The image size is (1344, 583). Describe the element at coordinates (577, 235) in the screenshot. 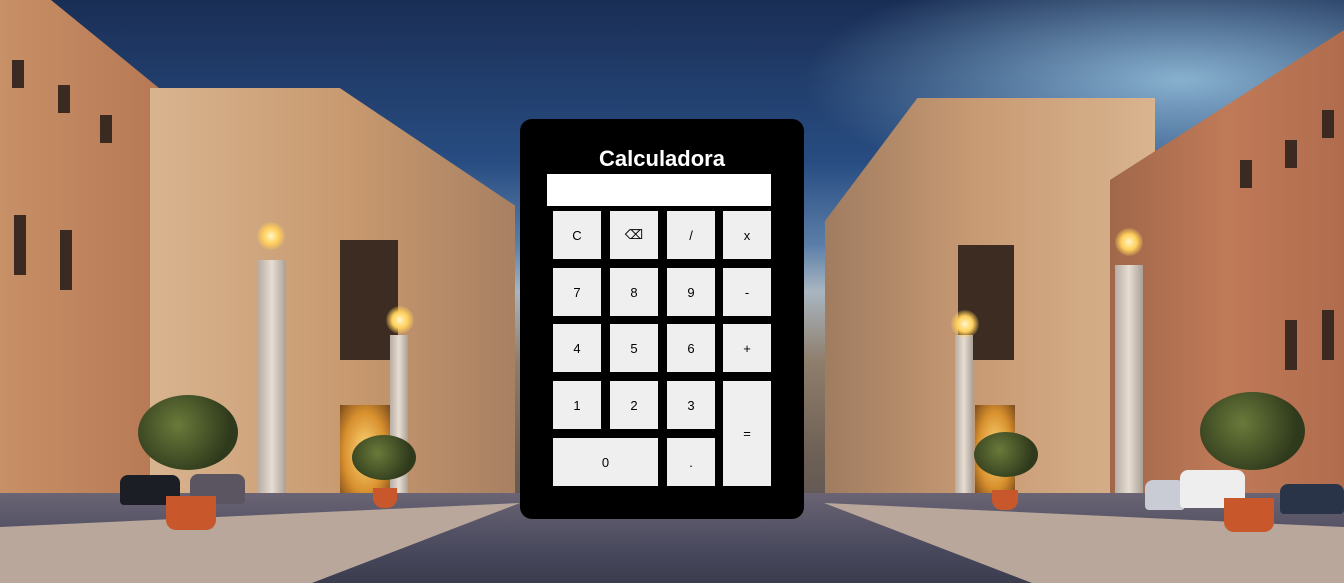

I see `clear-button: C` at that location.